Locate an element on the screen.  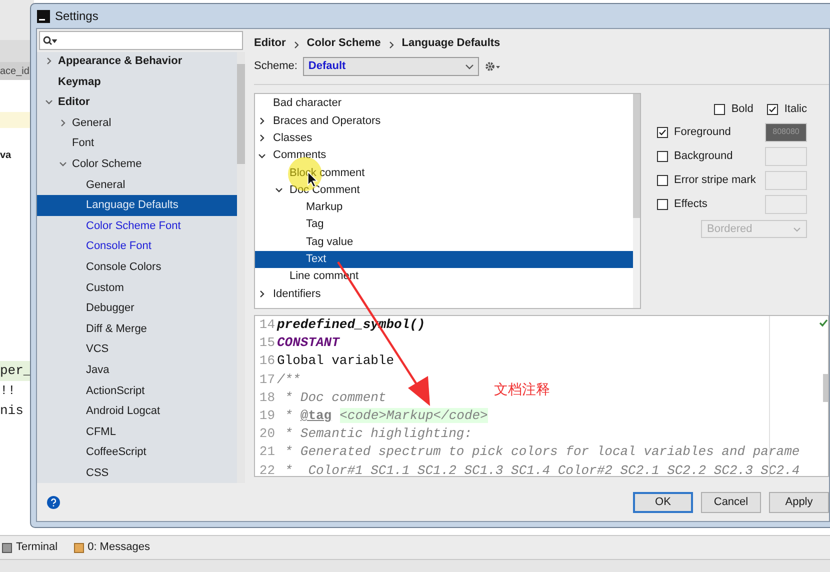
checkbox-label: Background is located at coordinates (704, 156).